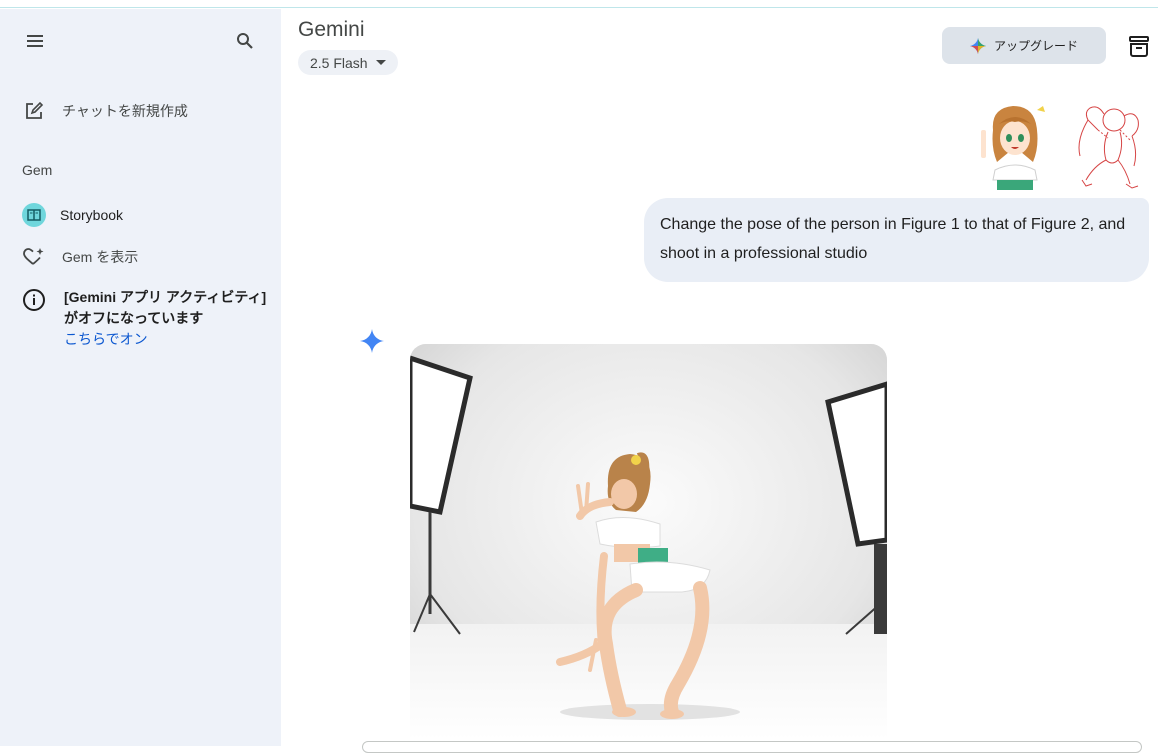 This screenshot has height=753, width=1158. Describe the element at coordinates (331, 29) in the screenshot. I see `app-title: Gemini` at that location.